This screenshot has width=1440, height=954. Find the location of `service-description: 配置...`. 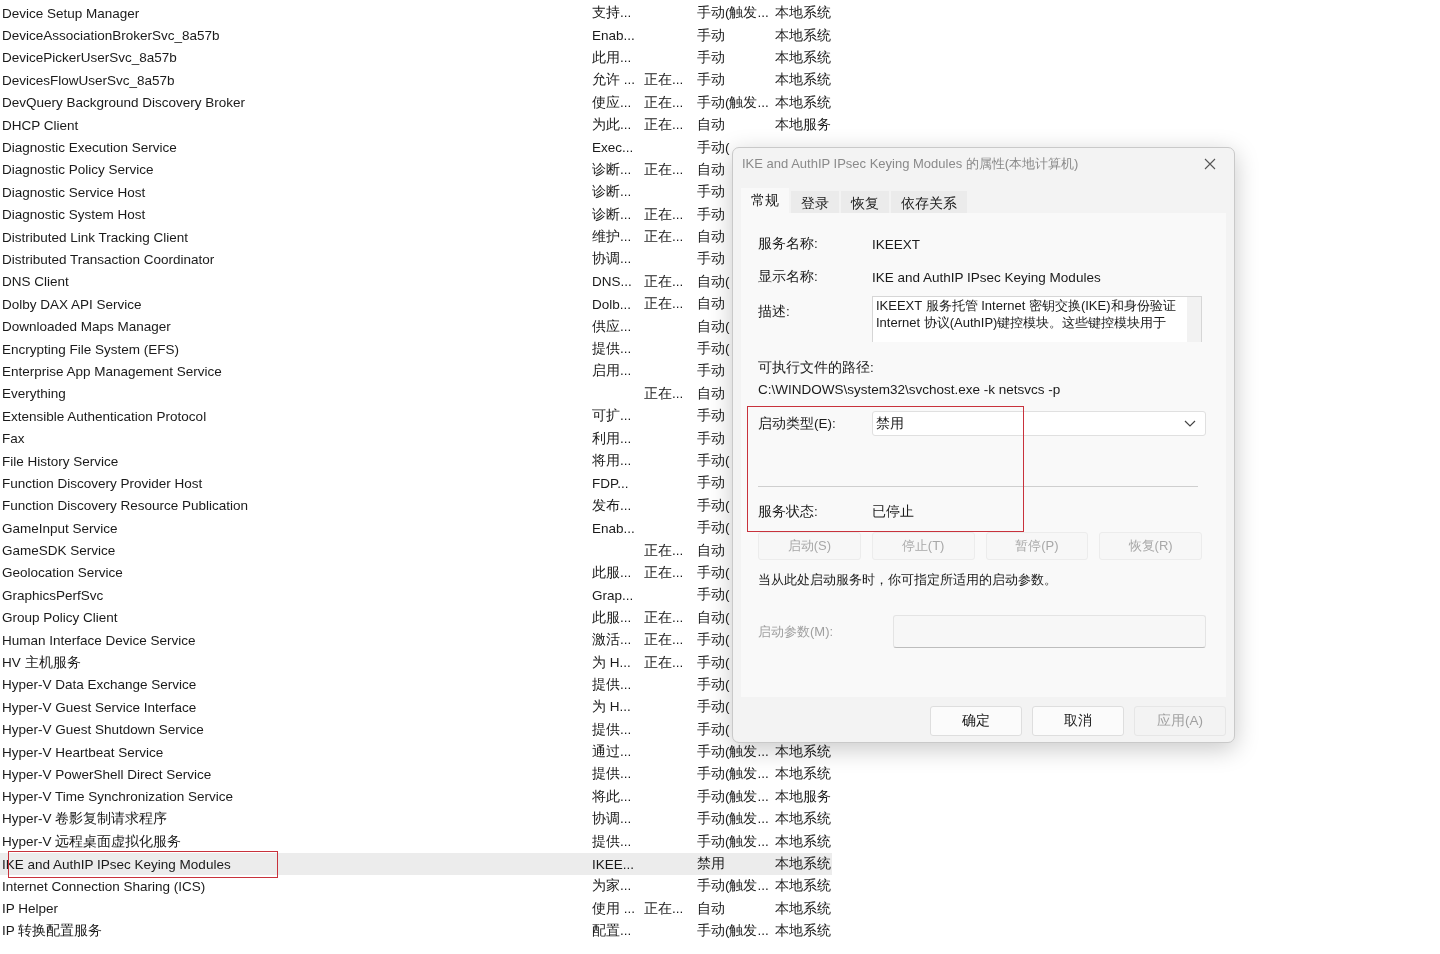

service-description: 配置... is located at coordinates (612, 931).